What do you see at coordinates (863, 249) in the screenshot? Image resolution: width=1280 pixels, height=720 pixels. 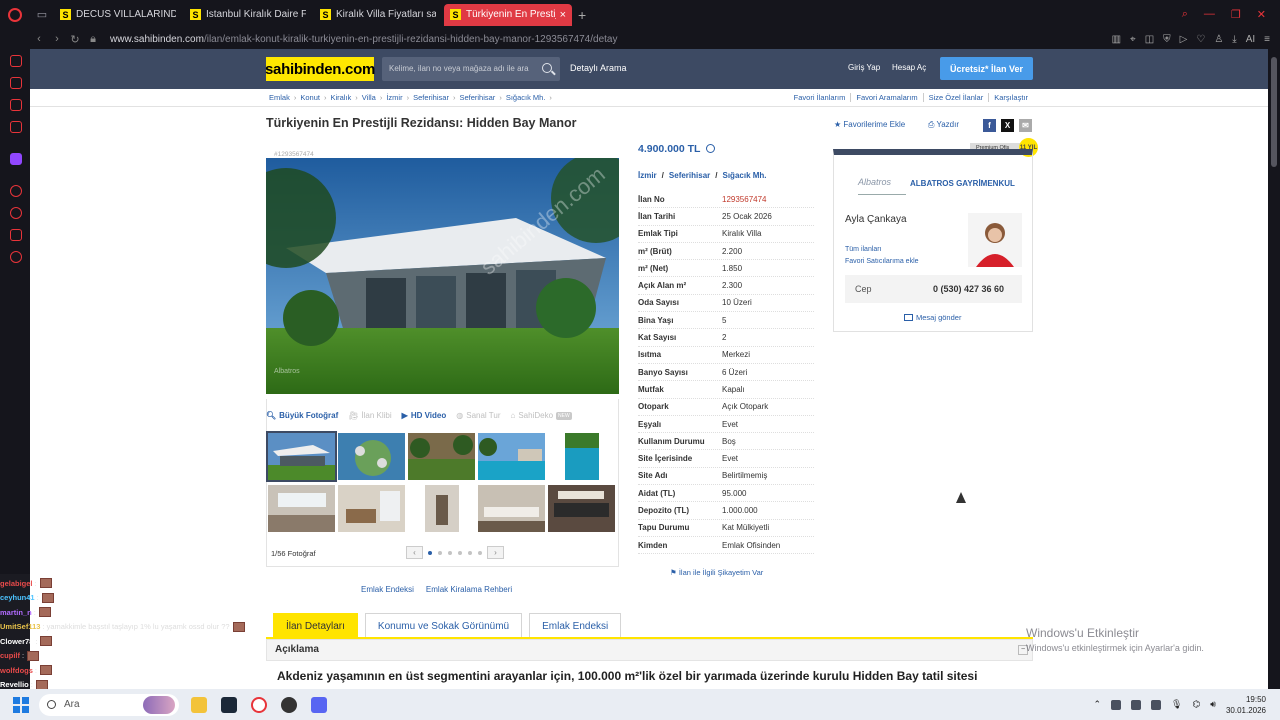 I see `all-ads-link: Tüm ilanları` at bounding box center [863, 249].